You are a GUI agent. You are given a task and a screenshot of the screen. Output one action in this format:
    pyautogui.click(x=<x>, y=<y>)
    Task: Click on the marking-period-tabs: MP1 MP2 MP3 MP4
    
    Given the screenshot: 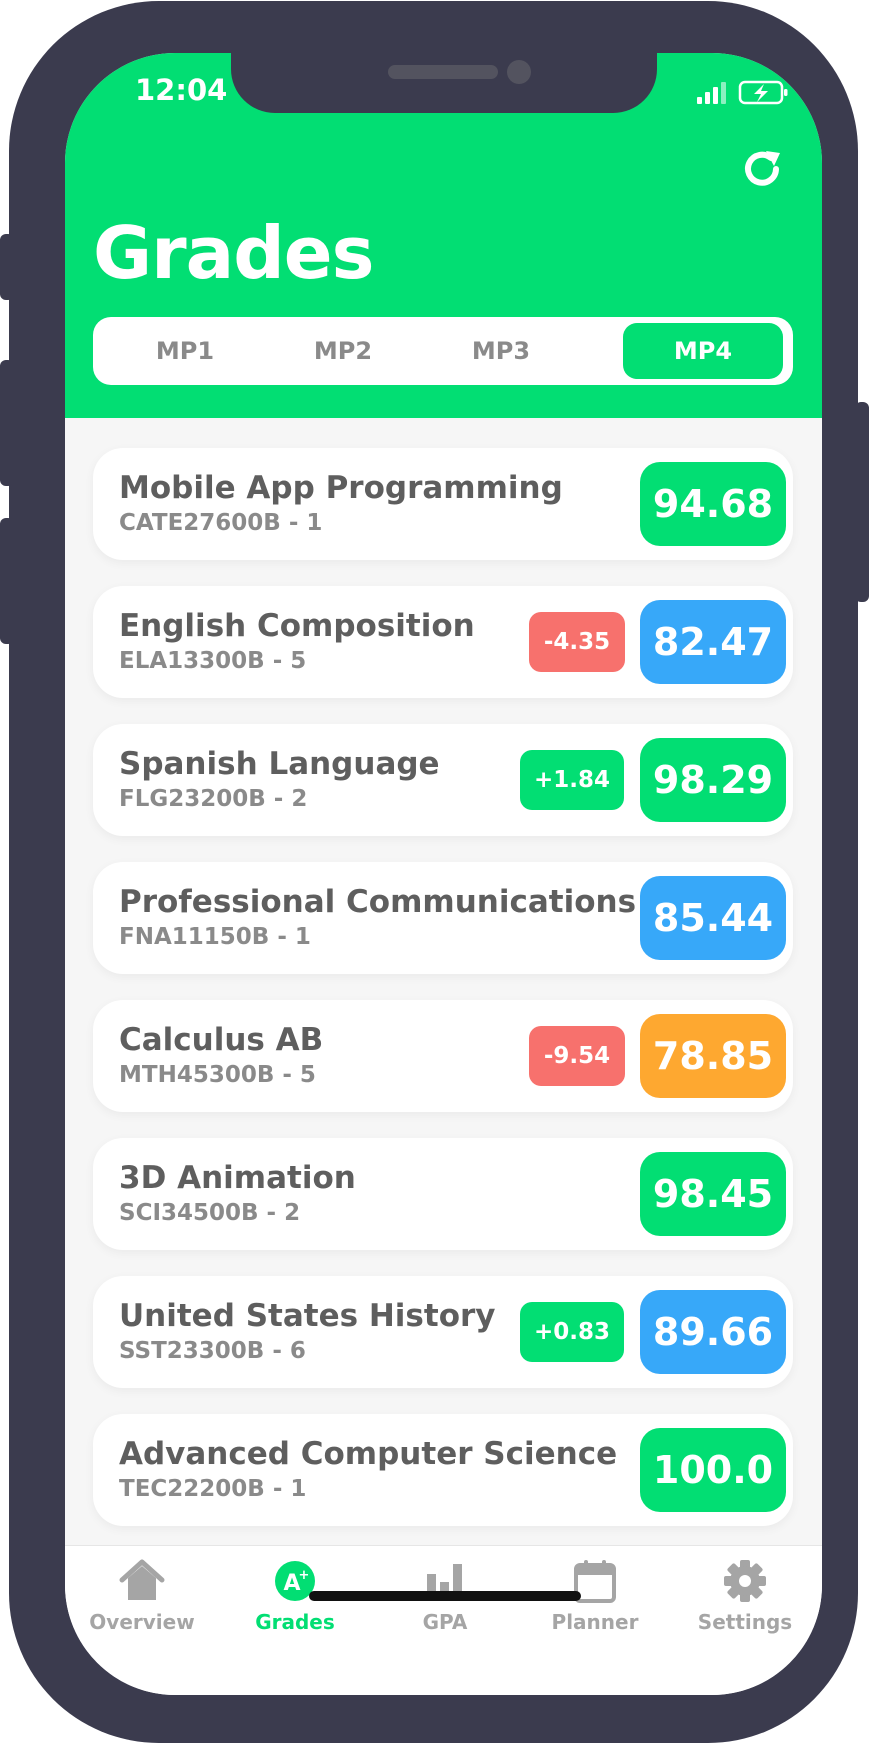 What is the action you would take?
    pyautogui.click(x=443, y=351)
    